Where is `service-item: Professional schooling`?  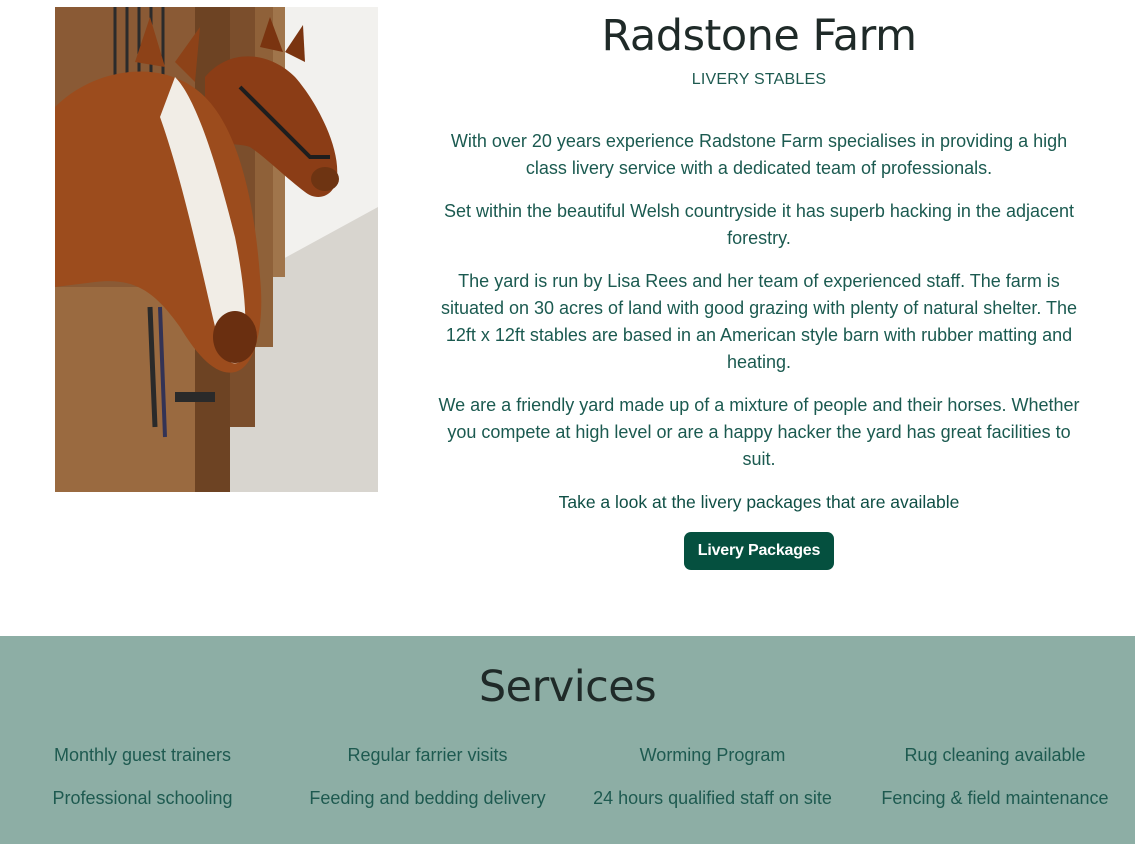
service-item: Professional schooling is located at coordinates (142, 798).